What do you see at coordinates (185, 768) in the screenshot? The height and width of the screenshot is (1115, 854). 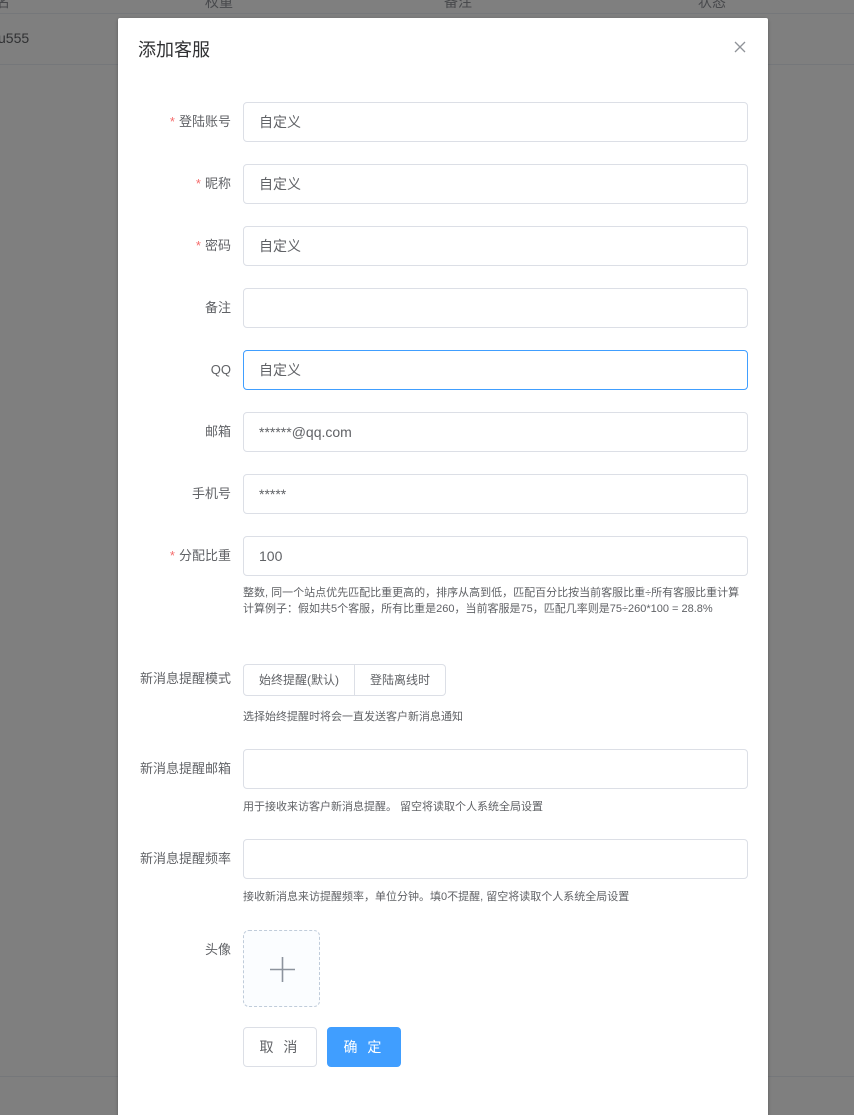 I see `notify-email-label: 新消息提醒邮箱` at bounding box center [185, 768].